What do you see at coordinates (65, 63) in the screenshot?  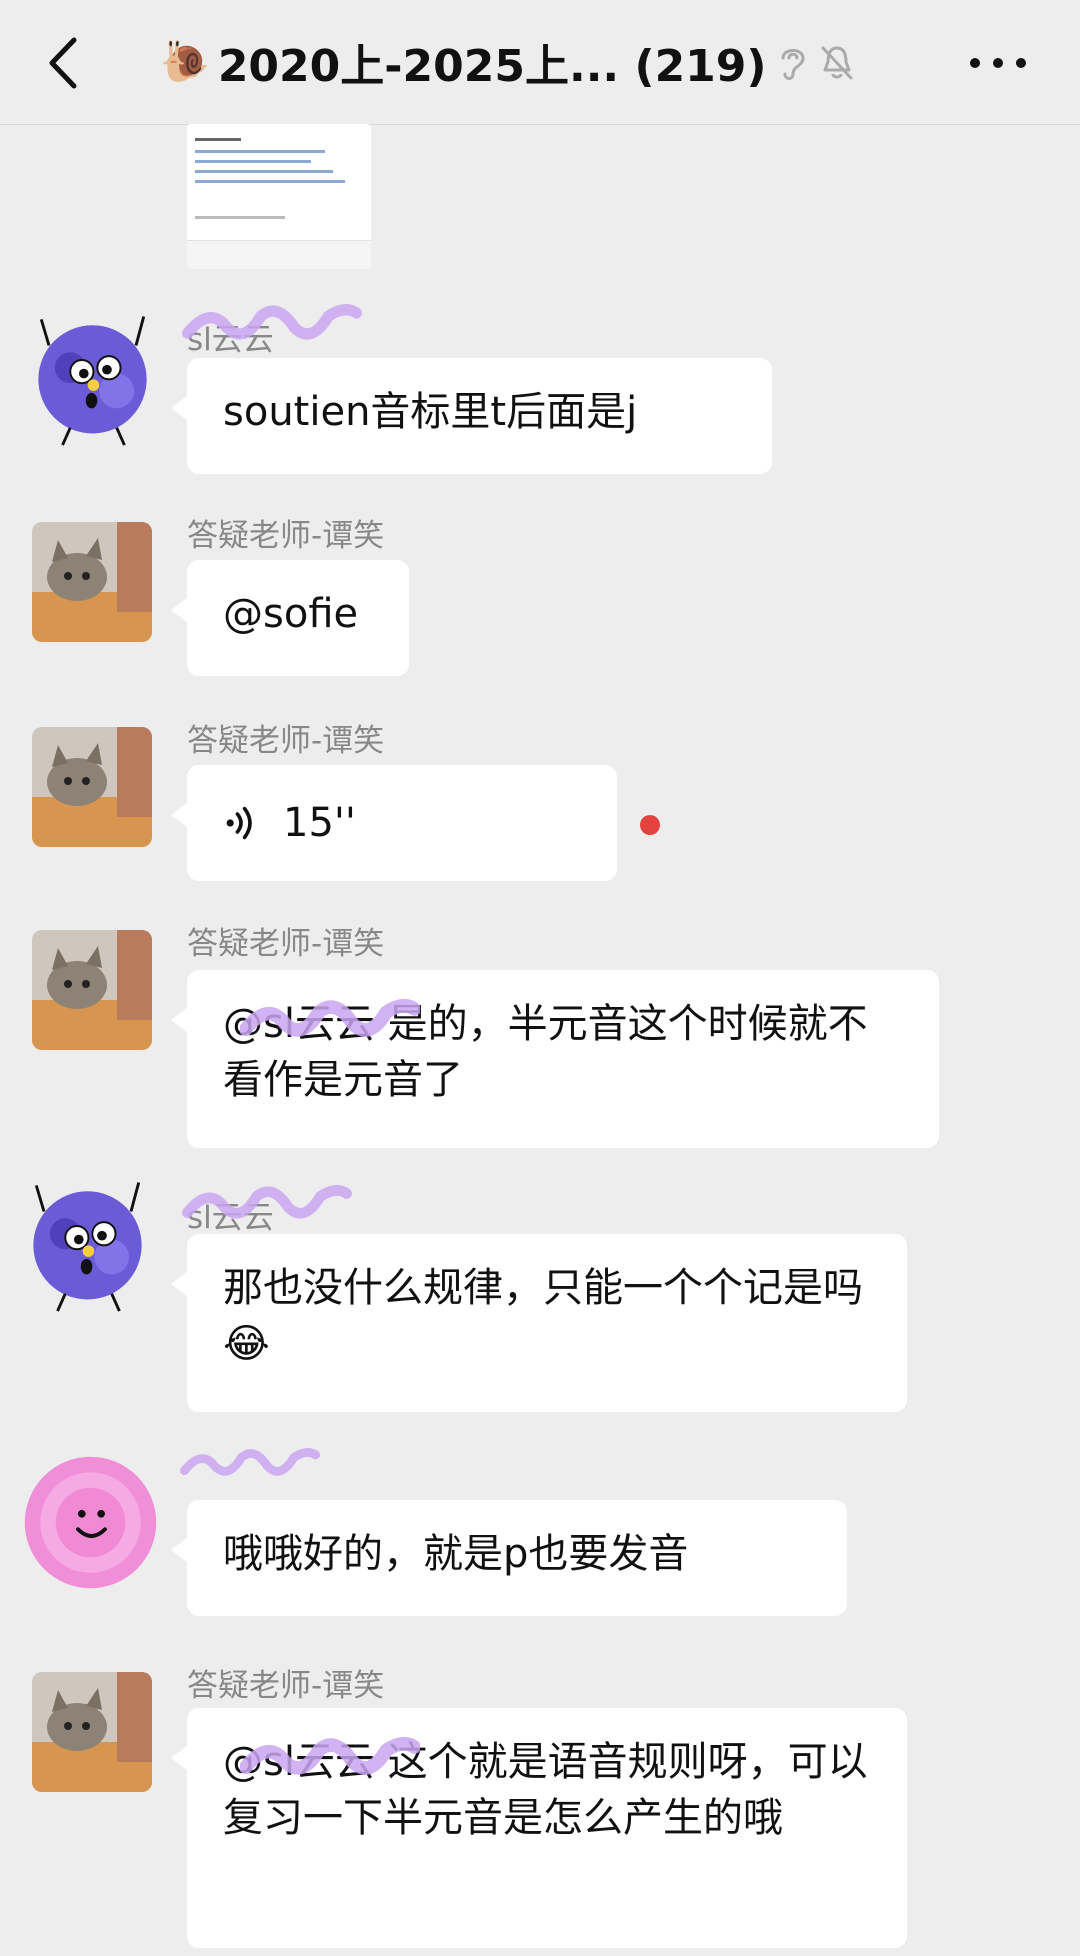 I see `back-chevron-icon` at bounding box center [65, 63].